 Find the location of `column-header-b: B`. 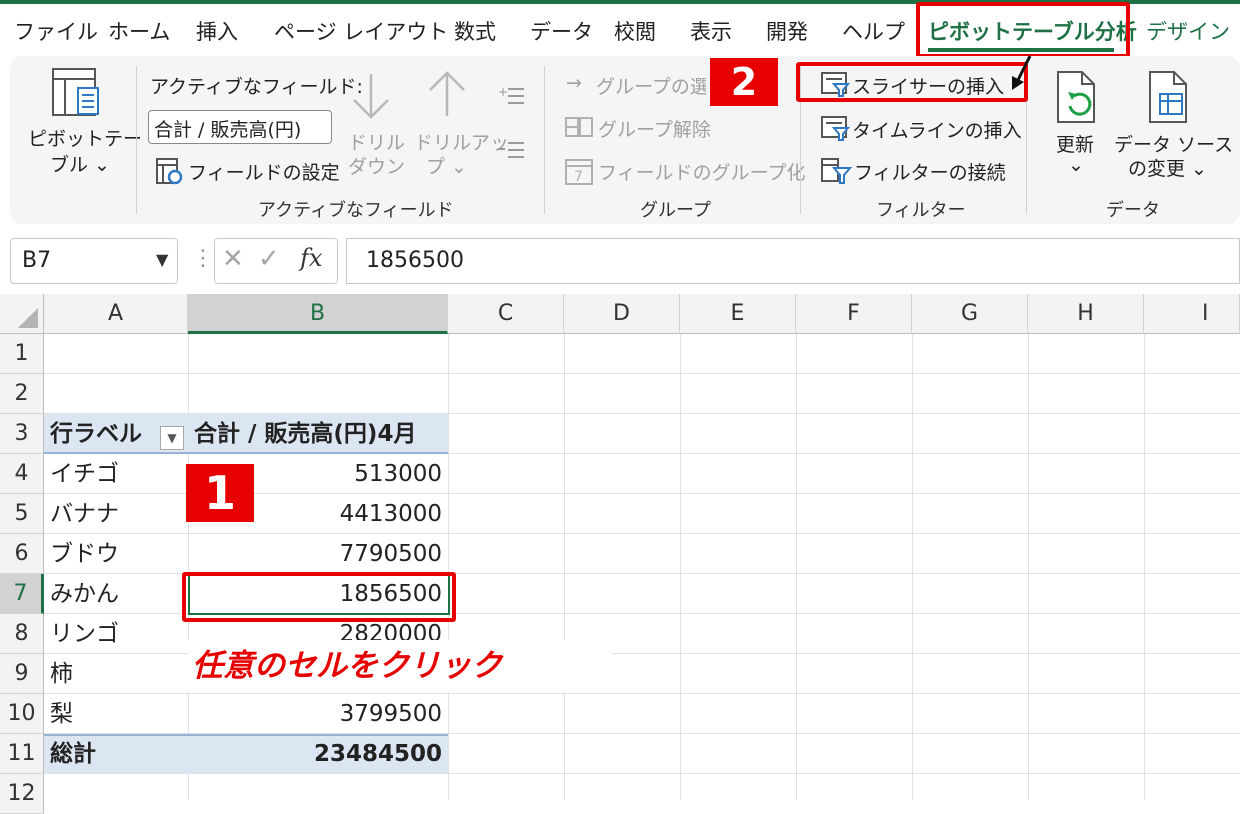

column-header-b: B is located at coordinates (318, 314).